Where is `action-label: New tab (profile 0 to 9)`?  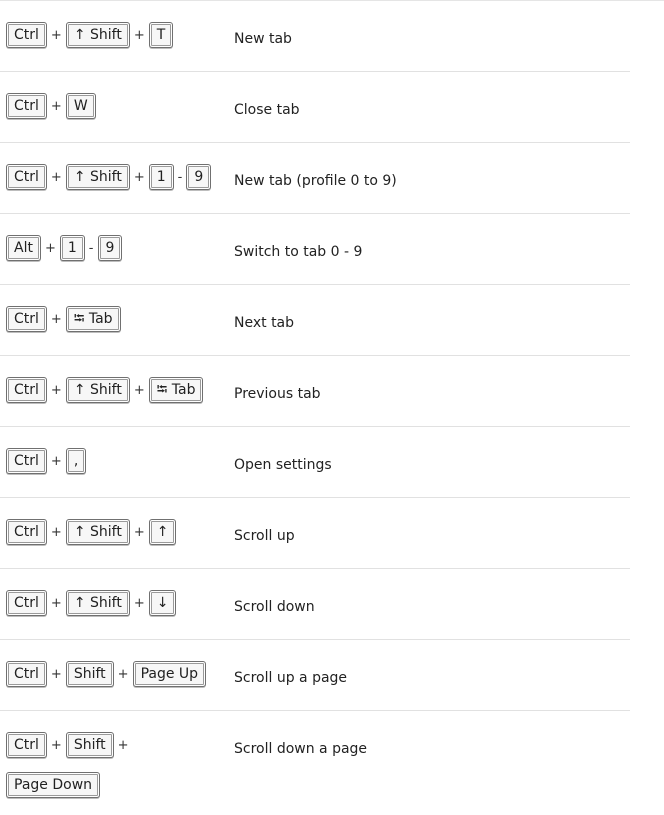 action-label: New tab (profile 0 to 9) is located at coordinates (315, 181).